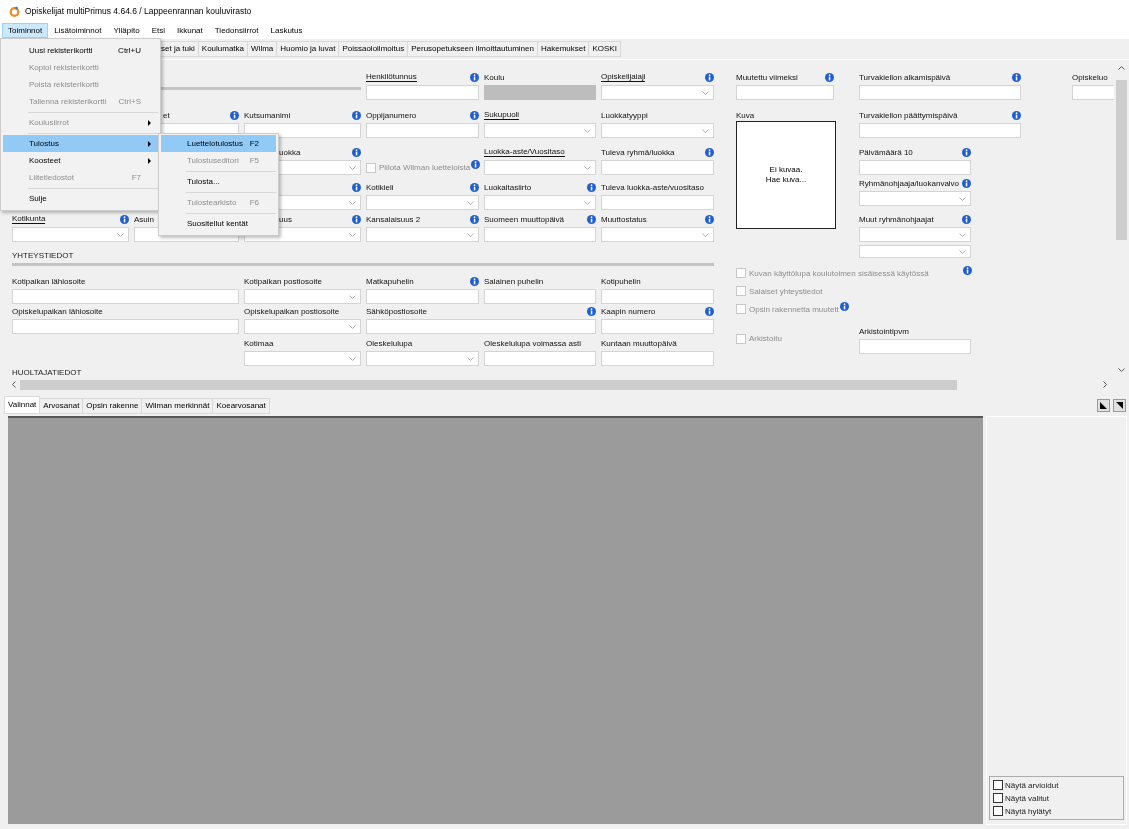  What do you see at coordinates (22, 405) in the screenshot?
I see `tab: Valinnat` at bounding box center [22, 405].